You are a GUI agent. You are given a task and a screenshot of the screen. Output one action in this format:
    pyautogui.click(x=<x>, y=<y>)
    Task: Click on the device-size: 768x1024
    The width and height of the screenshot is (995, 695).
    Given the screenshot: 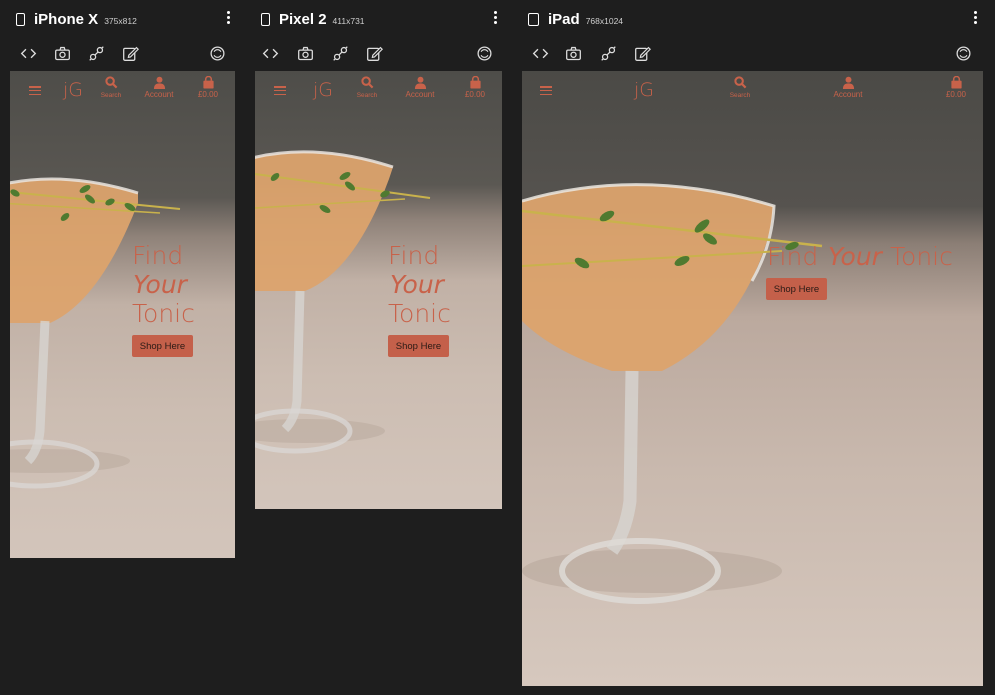 What is the action you would take?
    pyautogui.click(x=604, y=20)
    